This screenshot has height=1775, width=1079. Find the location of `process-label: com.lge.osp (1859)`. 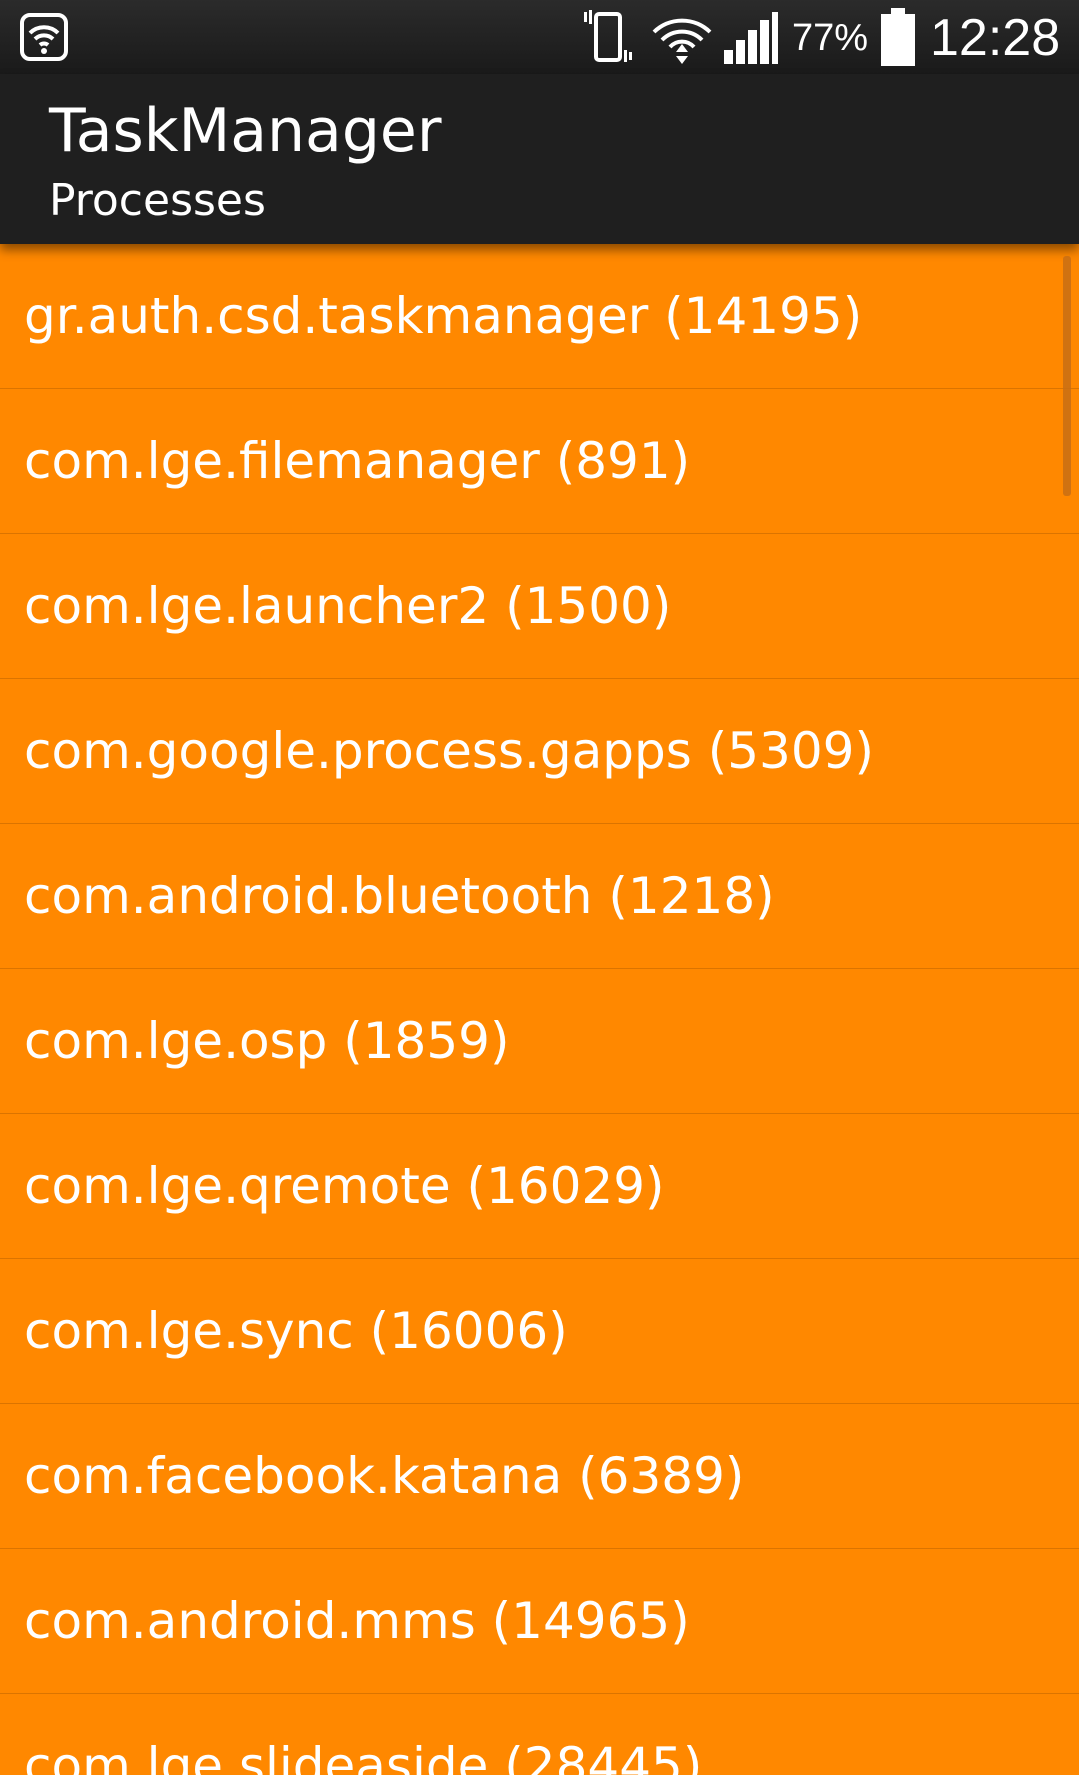

process-label: com.lge.osp (1859) is located at coordinates (267, 1041).